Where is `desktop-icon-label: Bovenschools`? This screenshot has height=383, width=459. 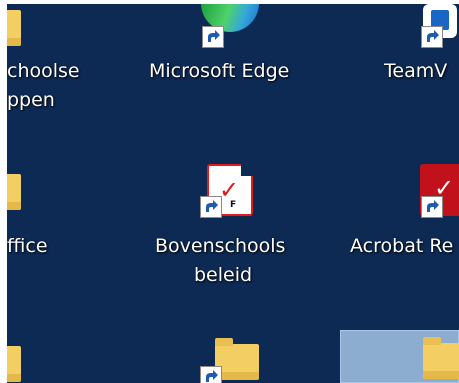
desktop-icon-label: Bovenschools is located at coordinates (220, 246).